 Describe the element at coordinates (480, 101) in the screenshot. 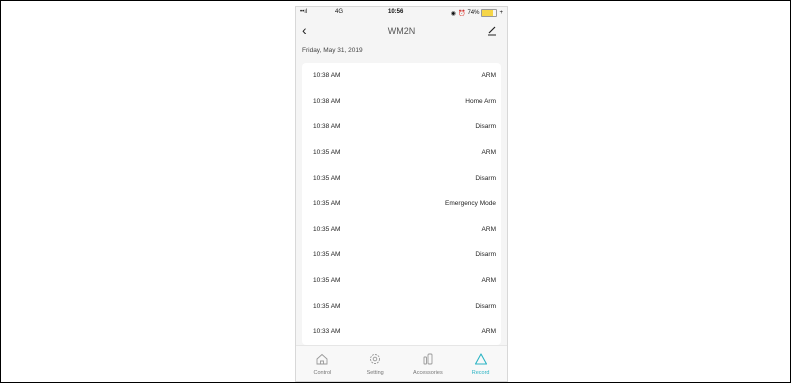

I see `record-event: Home Arm` at that location.